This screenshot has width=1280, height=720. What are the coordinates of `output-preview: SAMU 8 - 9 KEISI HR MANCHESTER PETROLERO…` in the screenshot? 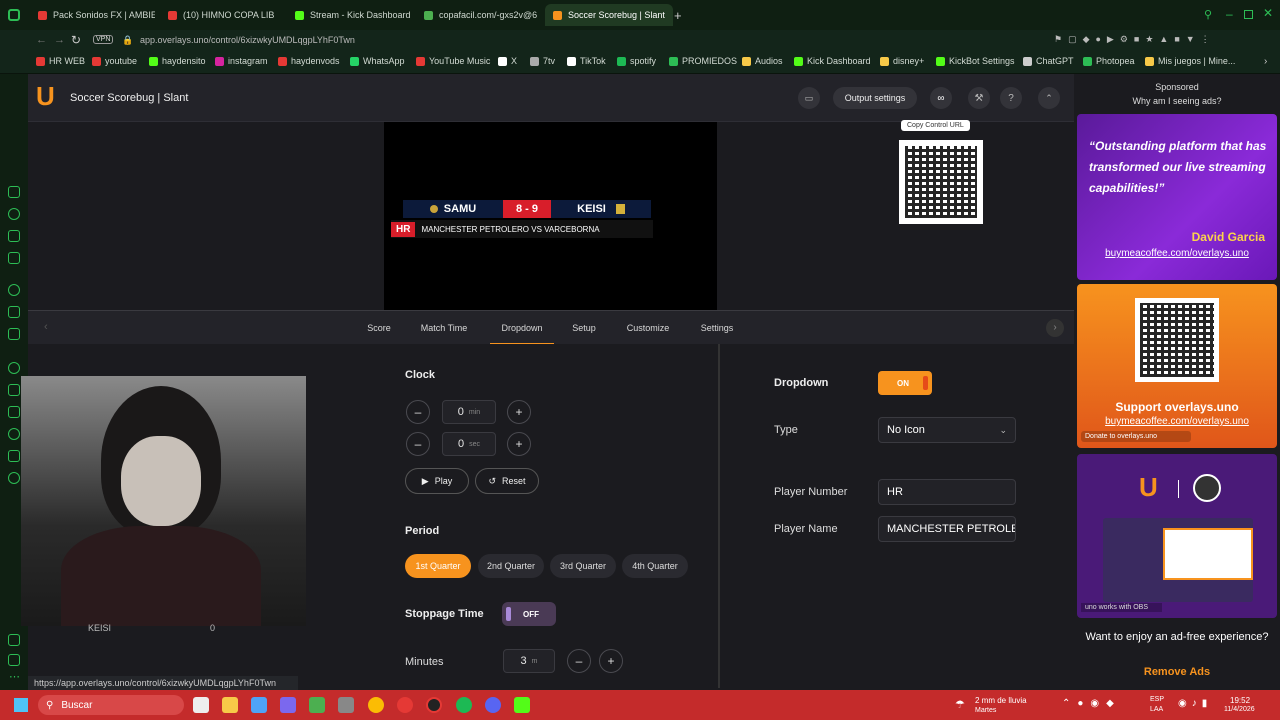 It's located at (550, 216).